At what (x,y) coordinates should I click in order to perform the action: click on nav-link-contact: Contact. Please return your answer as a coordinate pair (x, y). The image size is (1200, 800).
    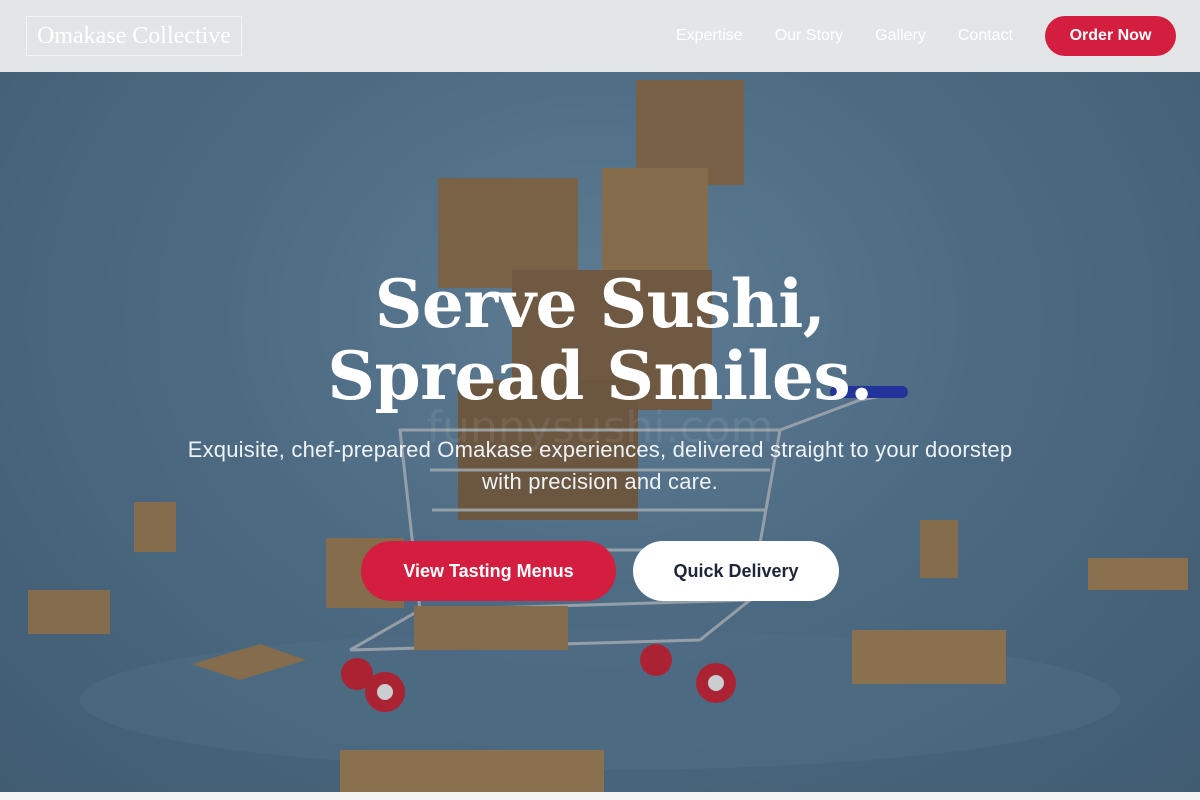
    Looking at the image, I should click on (985, 36).